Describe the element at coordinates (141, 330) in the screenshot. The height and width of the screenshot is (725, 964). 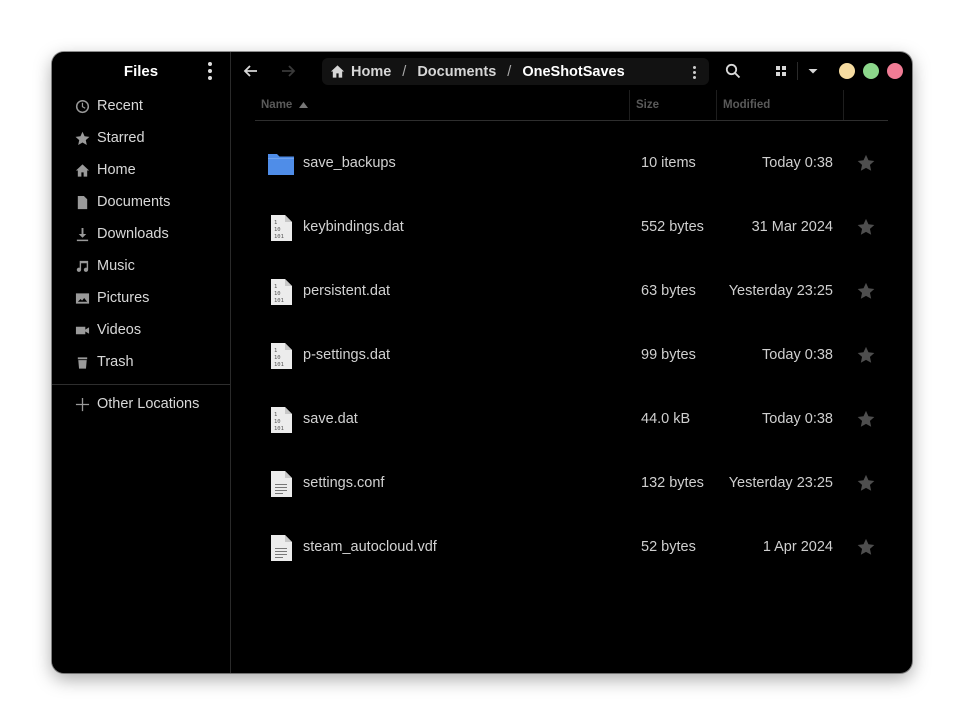
I see `sidebar-item-videos: Videos` at that location.